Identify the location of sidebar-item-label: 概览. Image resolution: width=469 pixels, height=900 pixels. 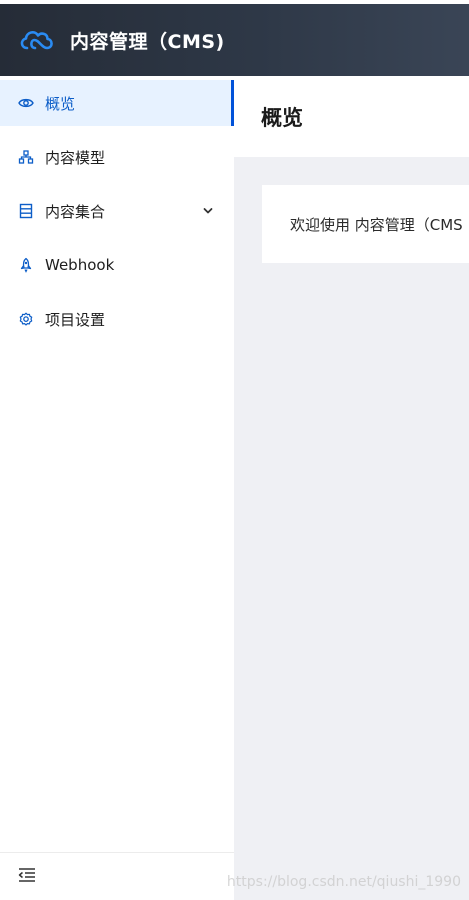
(60, 103).